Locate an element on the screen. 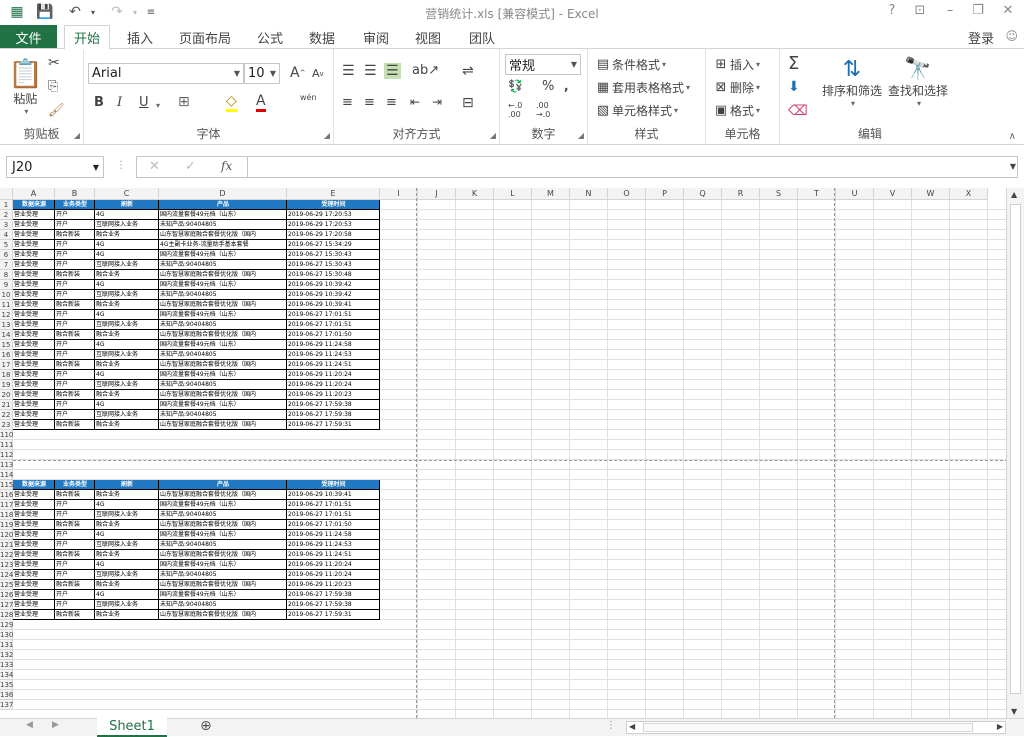 The width and height of the screenshot is (1024, 737). increase-font-icon: A ^ is located at coordinates (297, 73).